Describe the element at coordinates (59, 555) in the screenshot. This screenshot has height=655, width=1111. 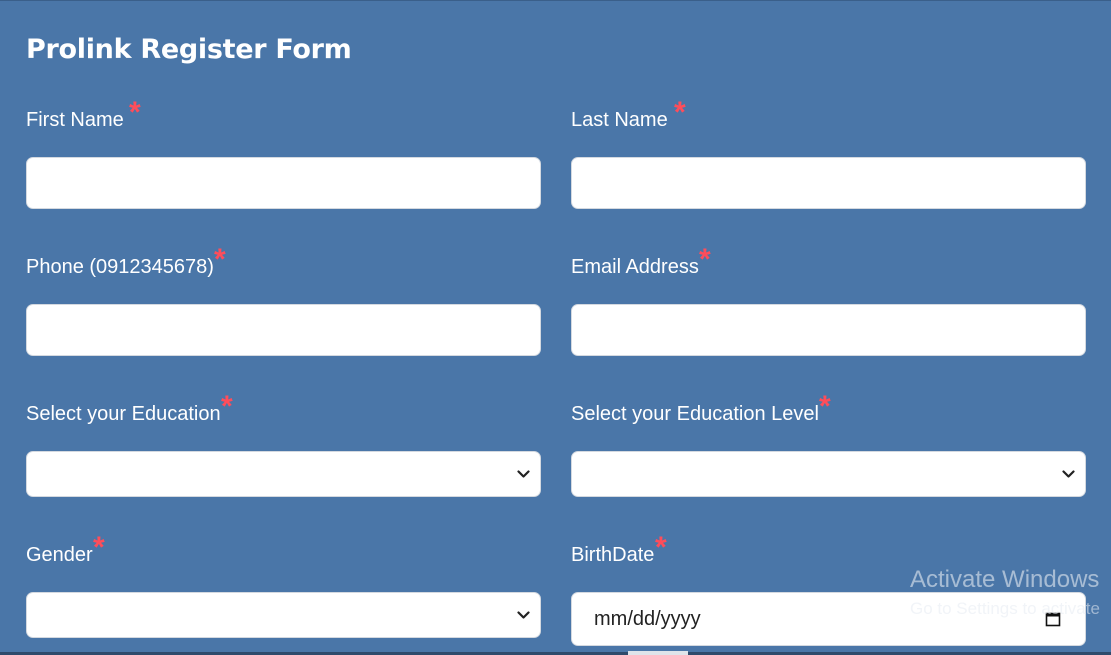
I see `gender-label: Gender` at that location.